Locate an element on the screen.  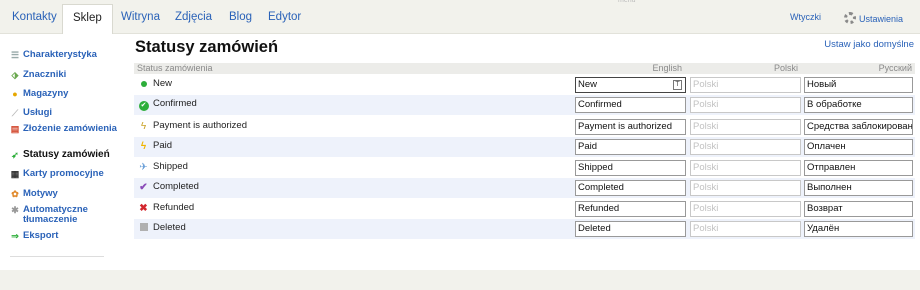
card-icon: ▦ is located at coordinates (15, 174).